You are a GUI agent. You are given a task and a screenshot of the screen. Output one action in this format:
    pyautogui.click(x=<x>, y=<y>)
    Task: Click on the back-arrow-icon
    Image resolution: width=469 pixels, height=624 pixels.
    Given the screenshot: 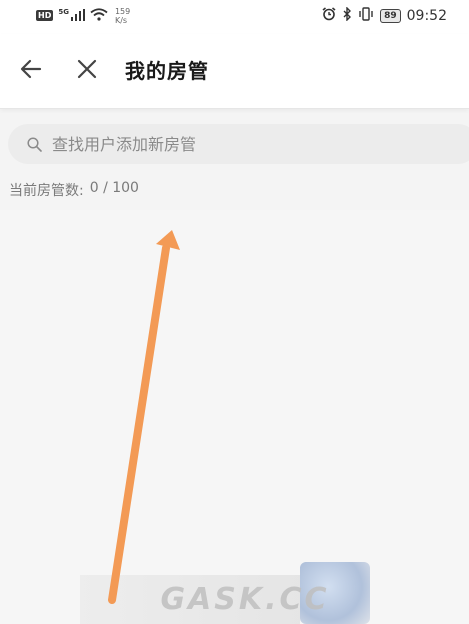 What is the action you would take?
    pyautogui.click(x=31, y=71)
    